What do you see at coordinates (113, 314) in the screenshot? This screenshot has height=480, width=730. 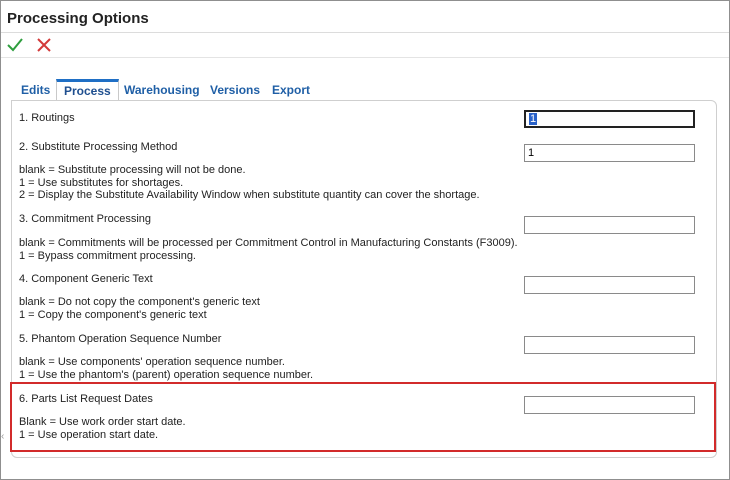 I see `option-4-desc-line: 1 = Copy the component's generic text` at bounding box center [113, 314].